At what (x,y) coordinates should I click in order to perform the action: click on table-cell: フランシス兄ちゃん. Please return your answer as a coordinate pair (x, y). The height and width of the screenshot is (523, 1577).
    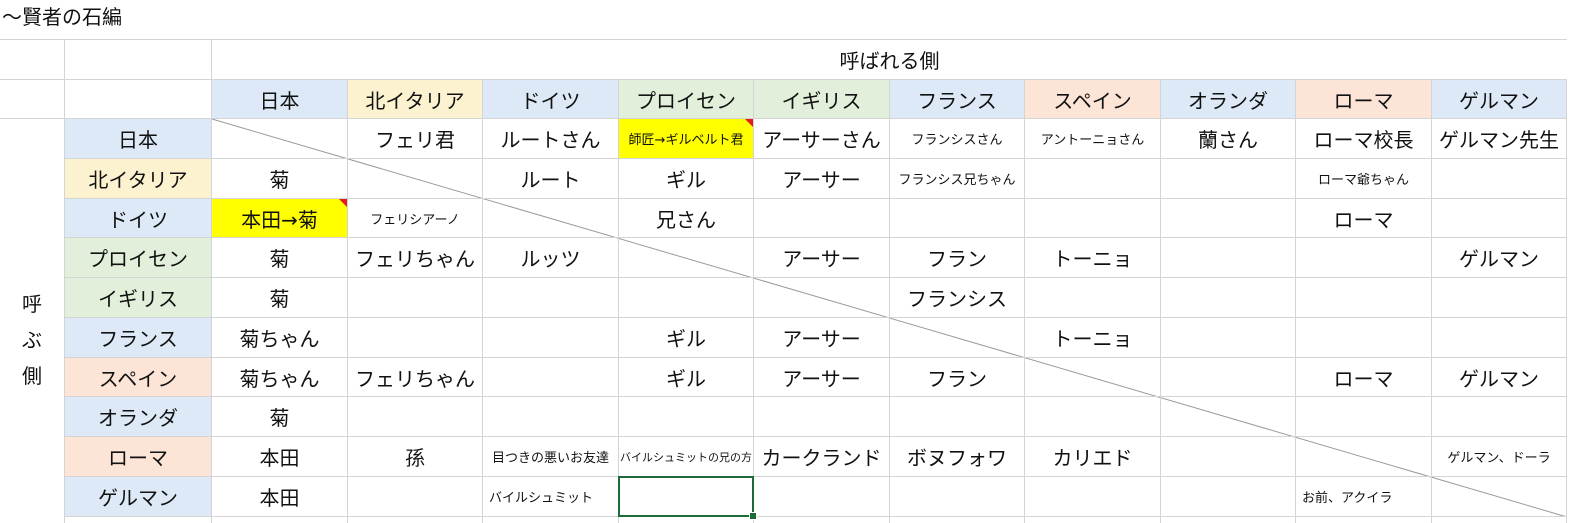
    Looking at the image, I should click on (957, 178).